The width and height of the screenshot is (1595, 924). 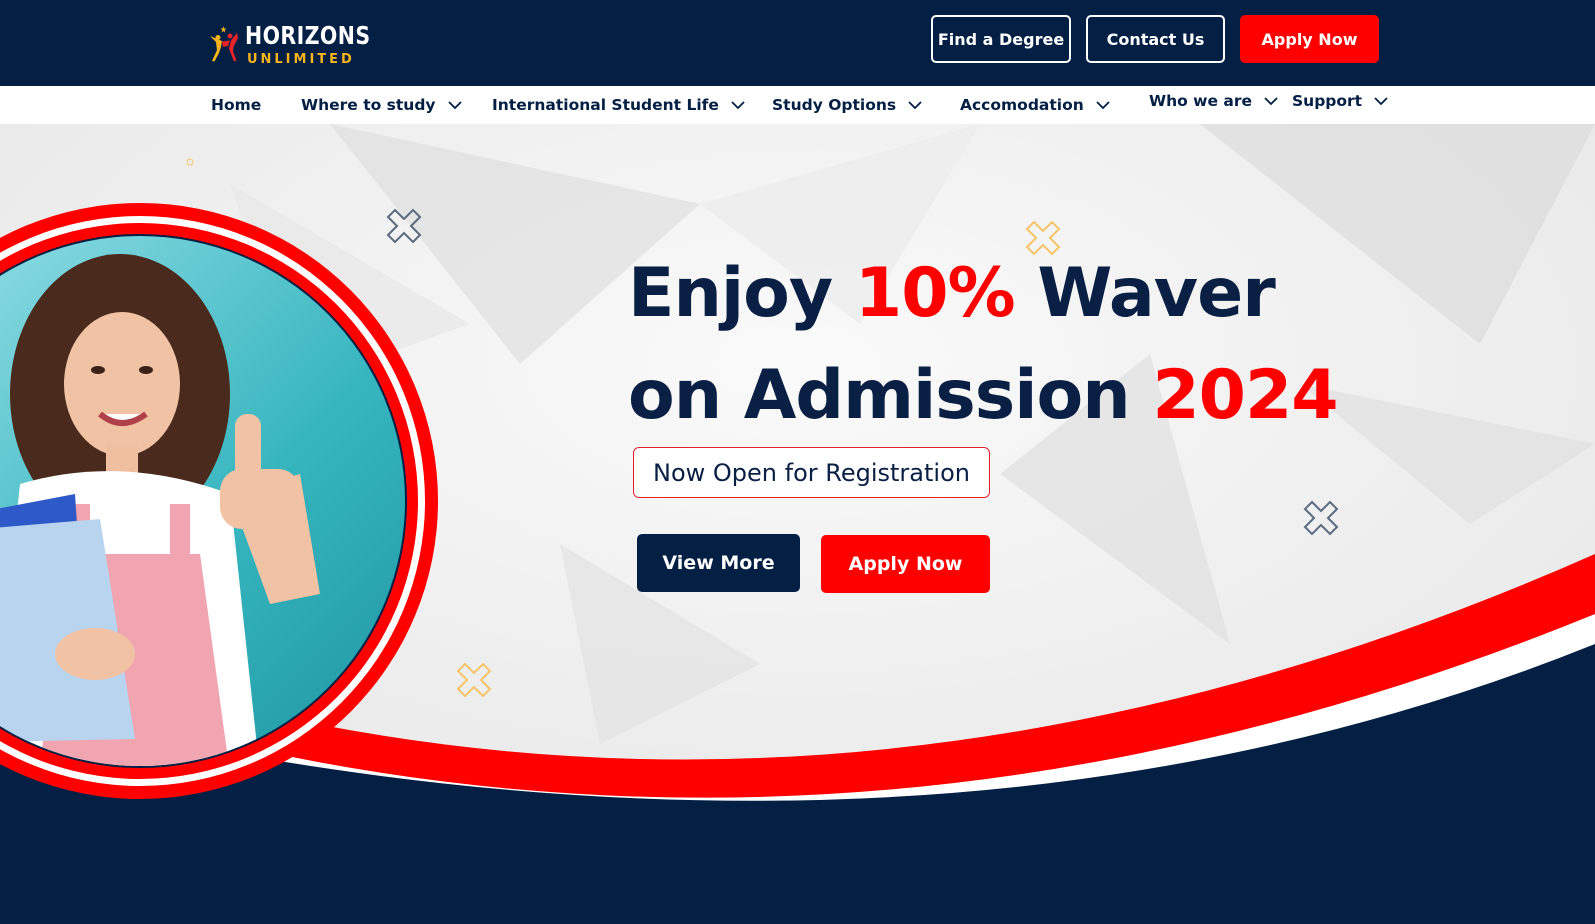 I want to click on nav-item-label: Home, so click(x=236, y=105).